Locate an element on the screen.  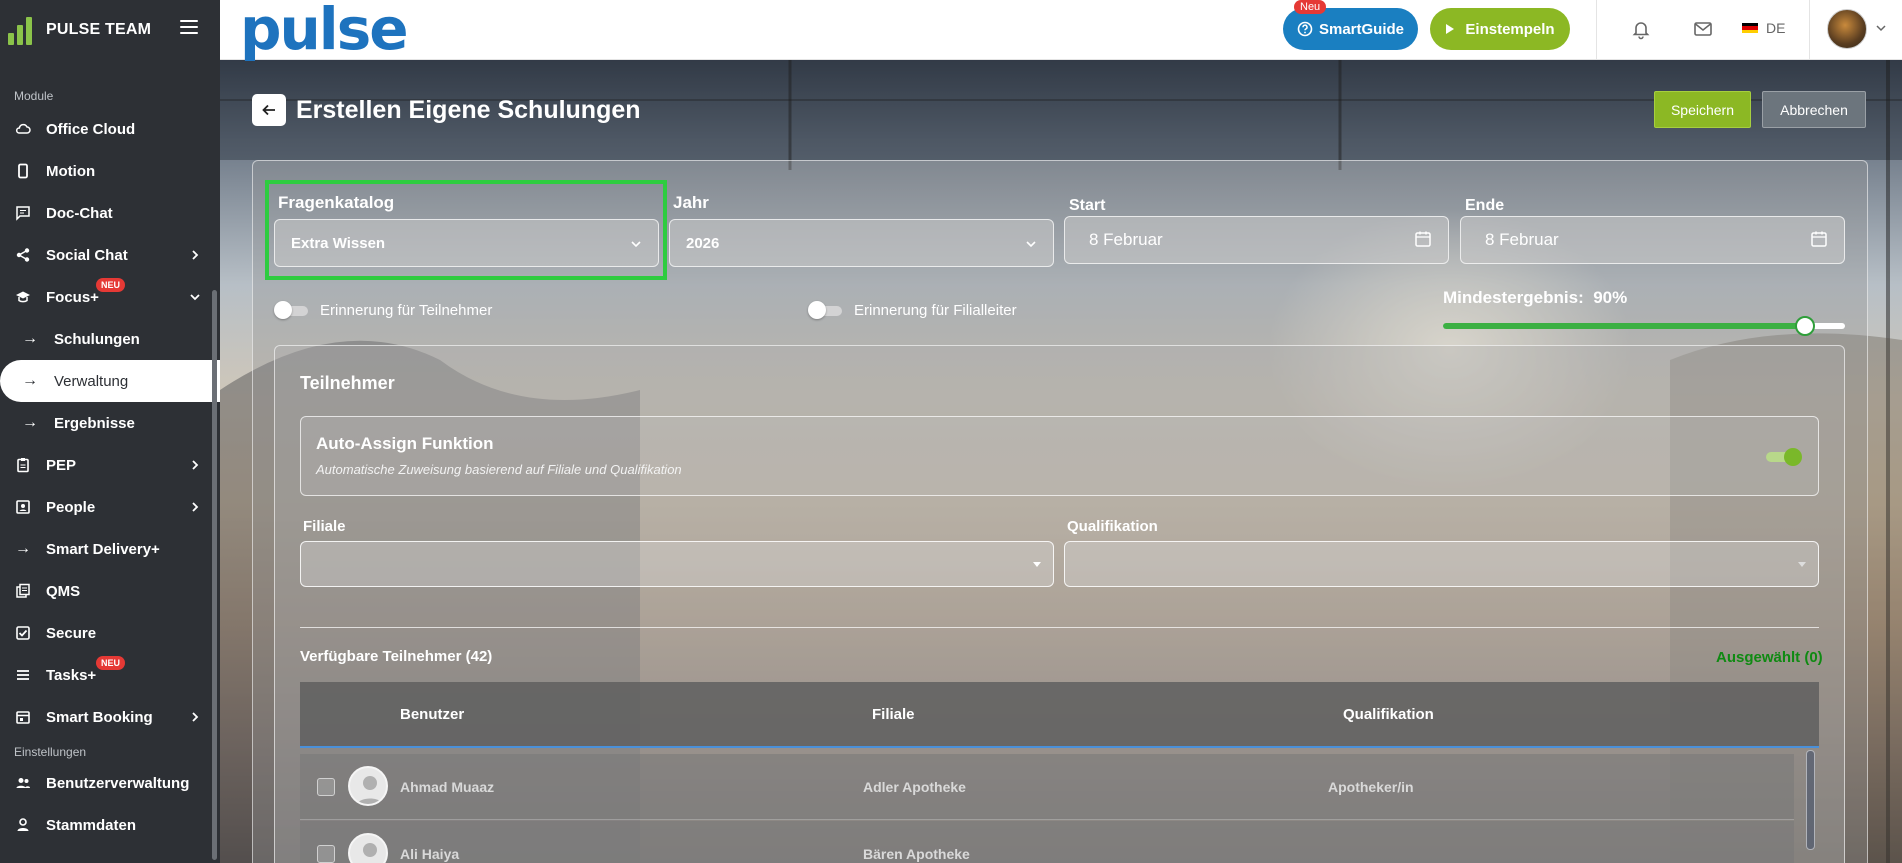
sidebar-item-ergebnisse: → Ergebnisse is located at coordinates (110, 423).